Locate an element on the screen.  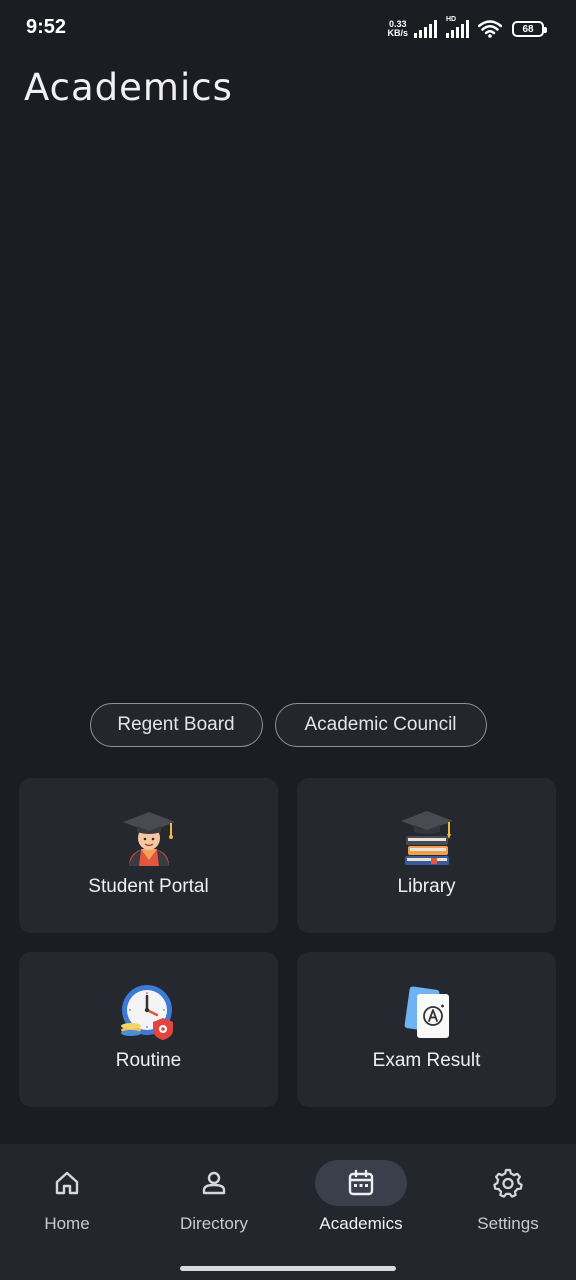
bottom-navigation-bar: Home Directory Academics Settings is located at coordinates (288, 1212).